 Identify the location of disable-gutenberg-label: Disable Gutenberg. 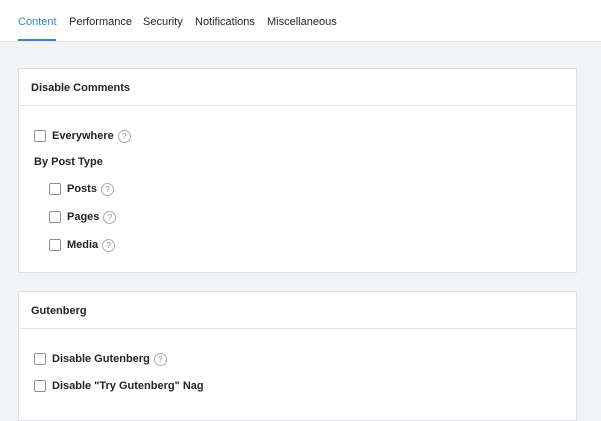
(101, 359).